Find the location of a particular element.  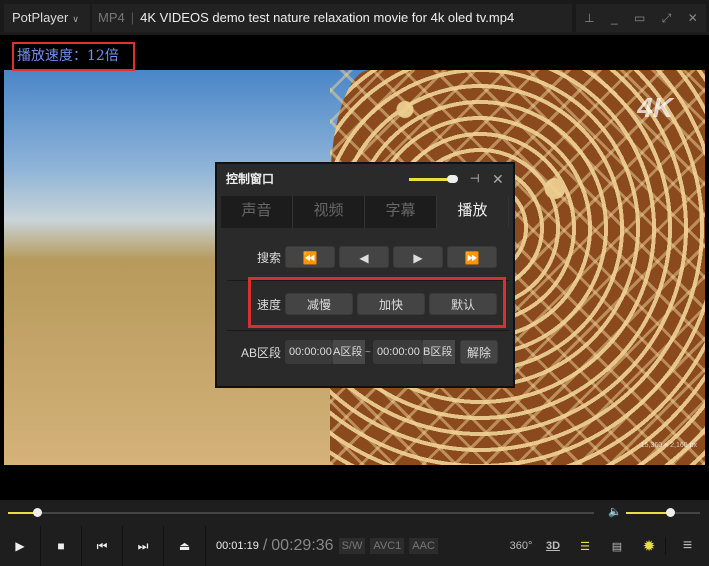

pin-icon: ⊣ is located at coordinates (475, 179).